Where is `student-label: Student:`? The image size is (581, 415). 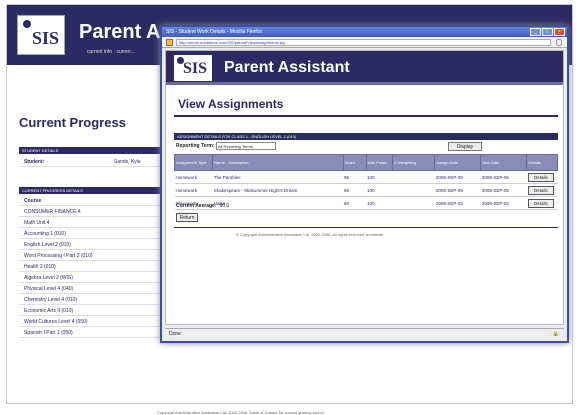
student-label: Student: is located at coordinates (34, 162).